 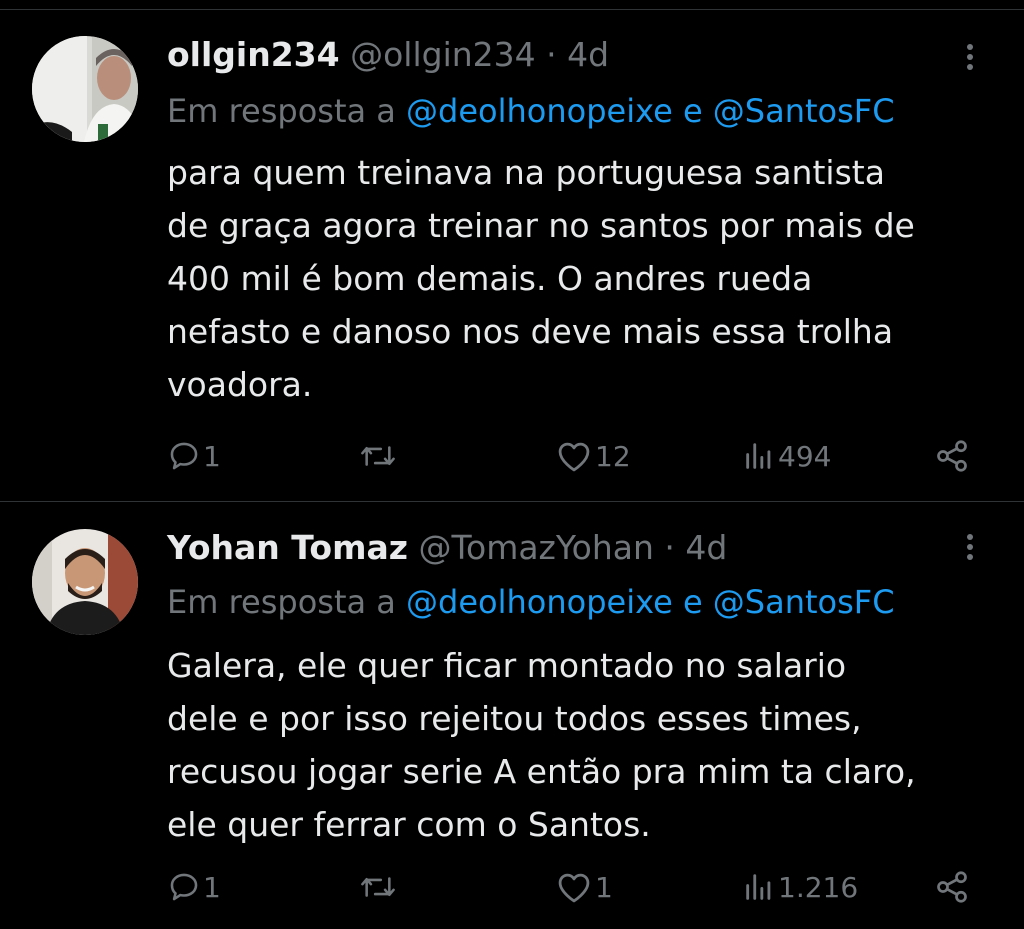 What do you see at coordinates (512, 887) in the screenshot?
I see `action-bar: 1 1 1.216` at bounding box center [512, 887].